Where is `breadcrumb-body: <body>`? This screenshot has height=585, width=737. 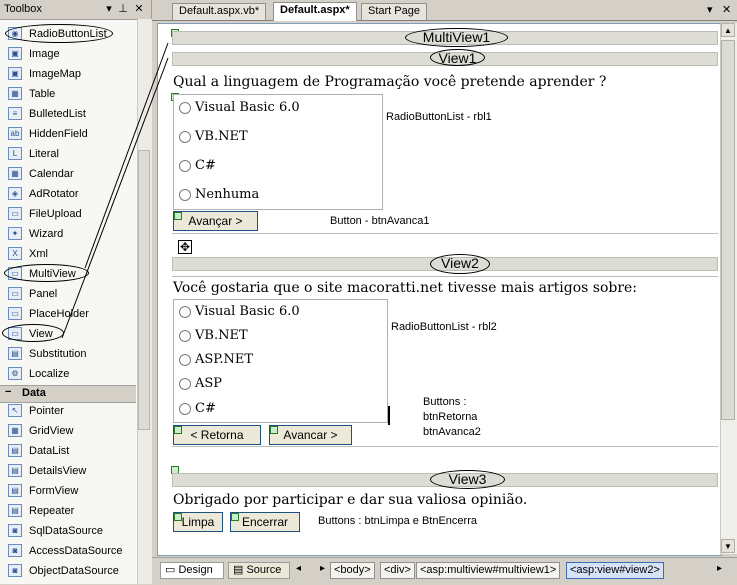
breadcrumb-body: <body> is located at coordinates (352, 570).